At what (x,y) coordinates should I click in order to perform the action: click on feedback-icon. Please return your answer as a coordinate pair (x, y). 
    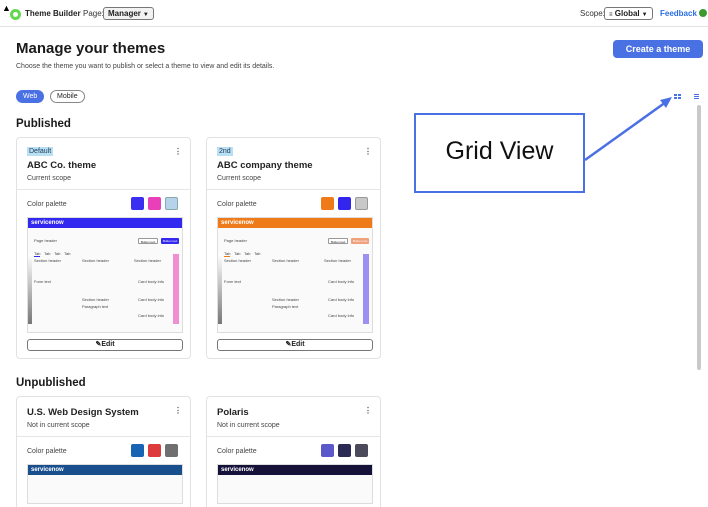
    Looking at the image, I should click on (703, 13).